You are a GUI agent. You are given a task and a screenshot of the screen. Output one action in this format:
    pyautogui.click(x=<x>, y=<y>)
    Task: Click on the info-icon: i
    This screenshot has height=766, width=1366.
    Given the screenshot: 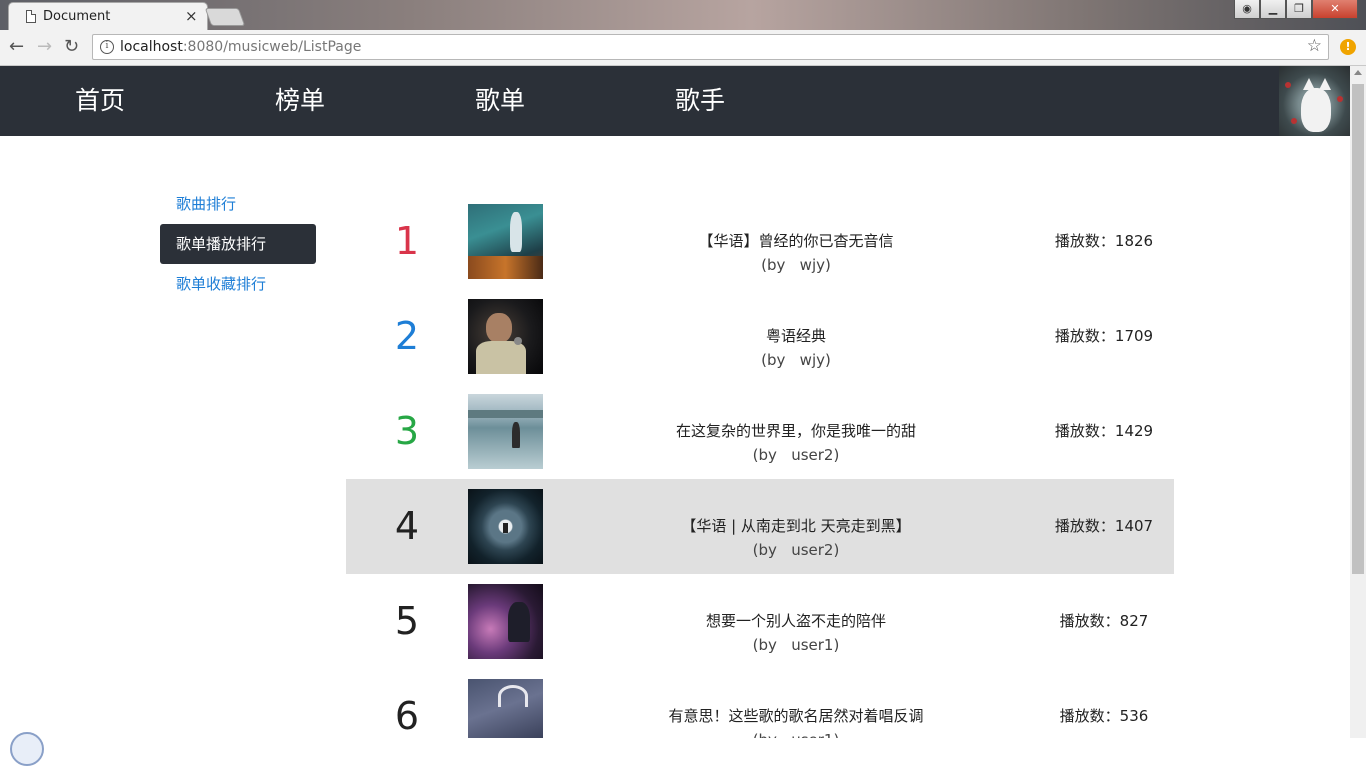 What is the action you would take?
    pyautogui.click(x=107, y=47)
    